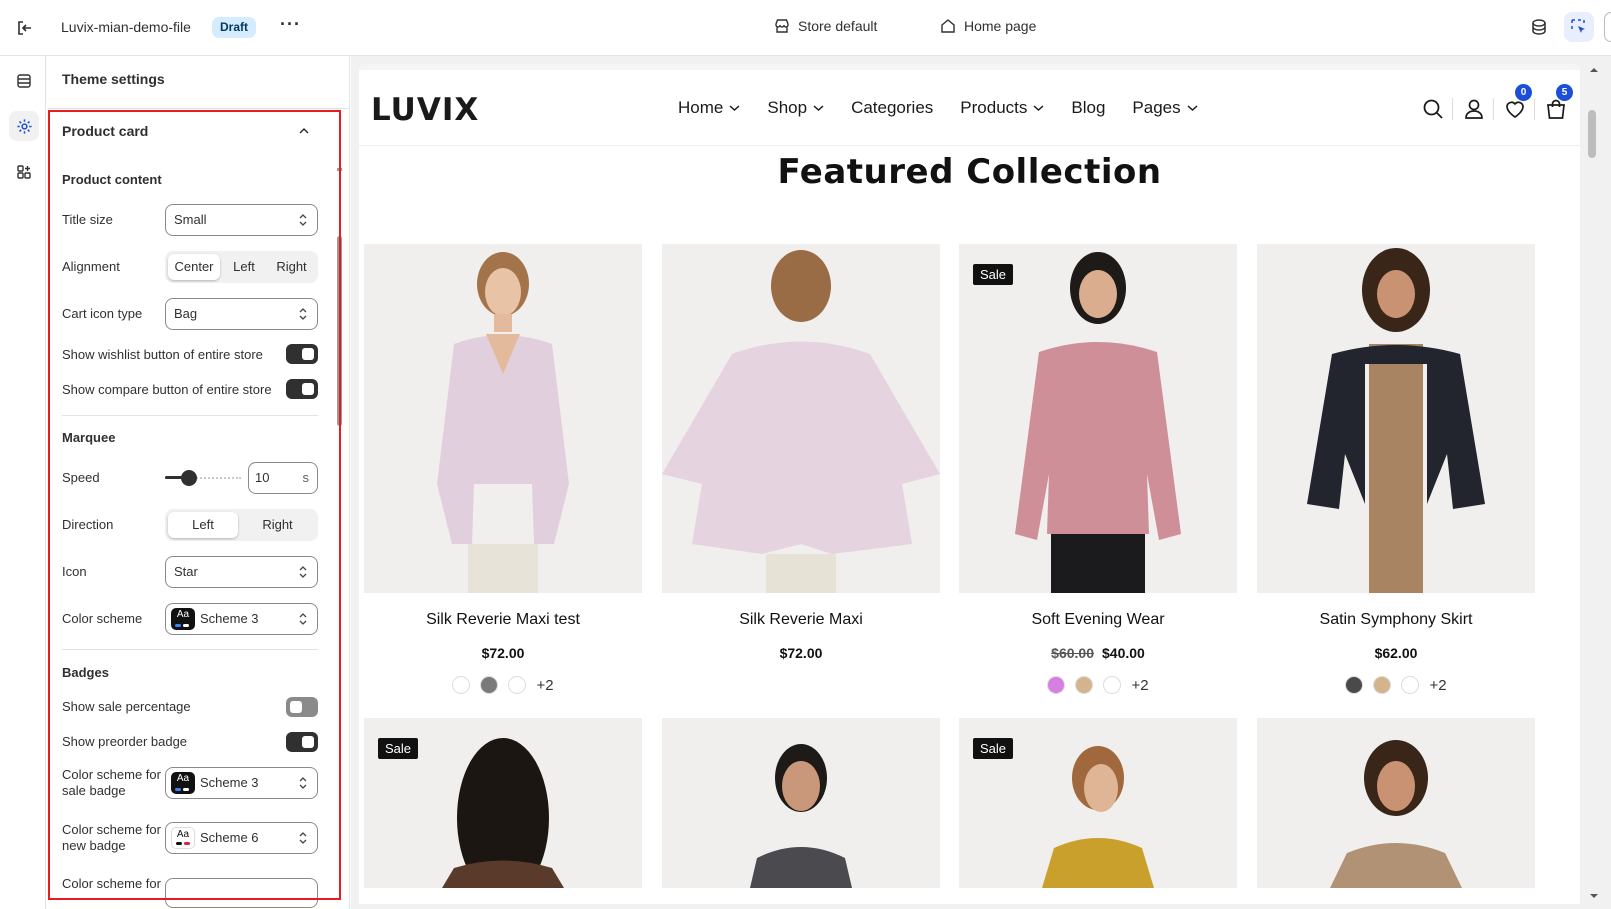  Describe the element at coordinates (1354, 685) in the screenshot. I see `swatch-dark-gray` at that location.